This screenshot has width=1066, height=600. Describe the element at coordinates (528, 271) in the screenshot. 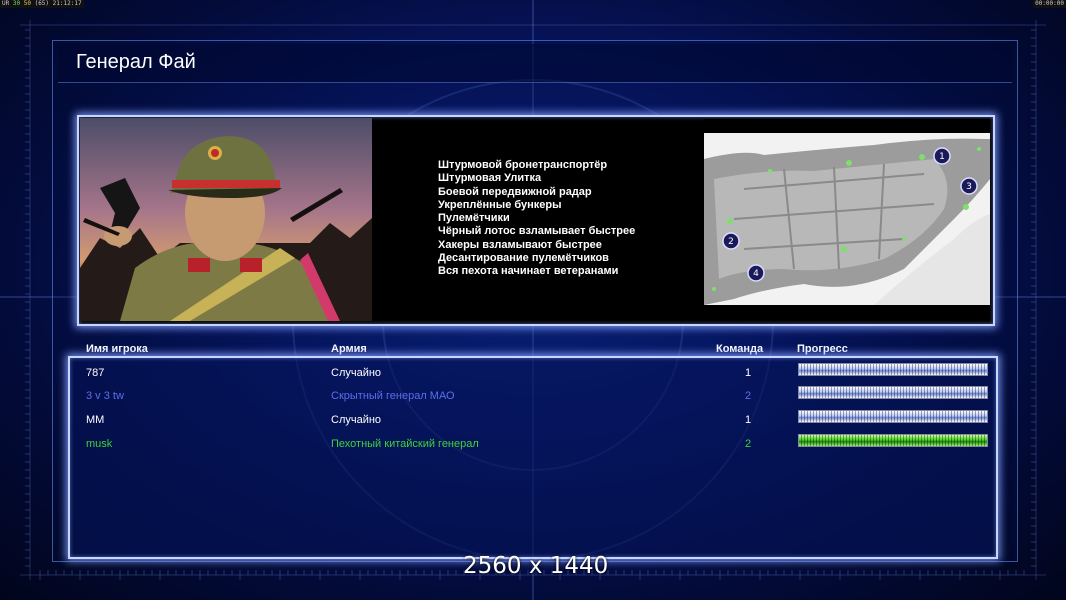

I see `feature-item: Вся пехота начинает ветеранами` at that location.